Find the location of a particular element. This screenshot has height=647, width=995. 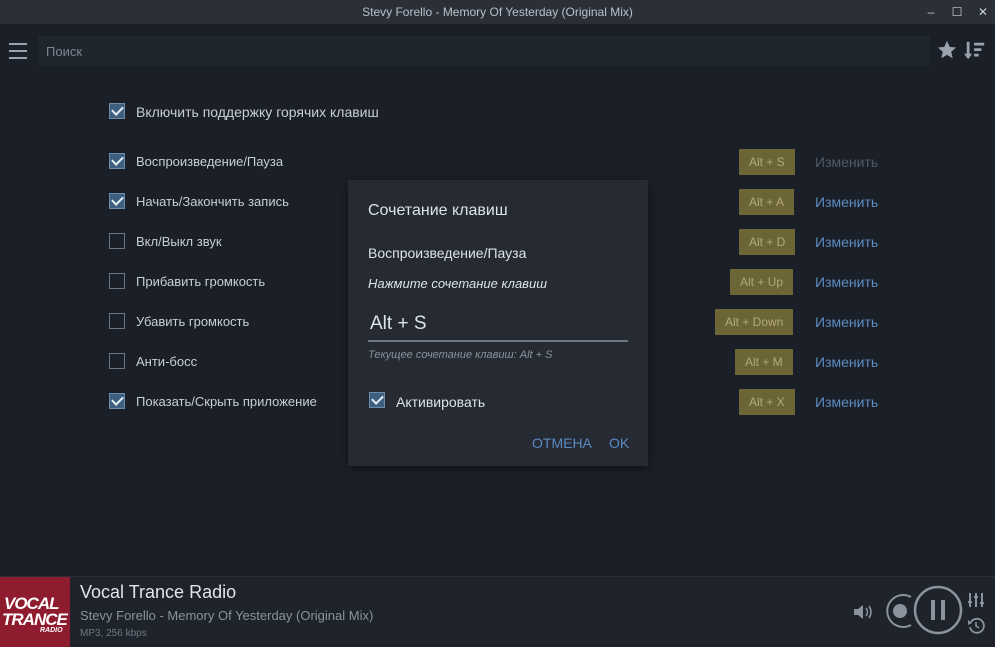

hotkey-label: Начать/Закончить запись is located at coordinates (212, 201).